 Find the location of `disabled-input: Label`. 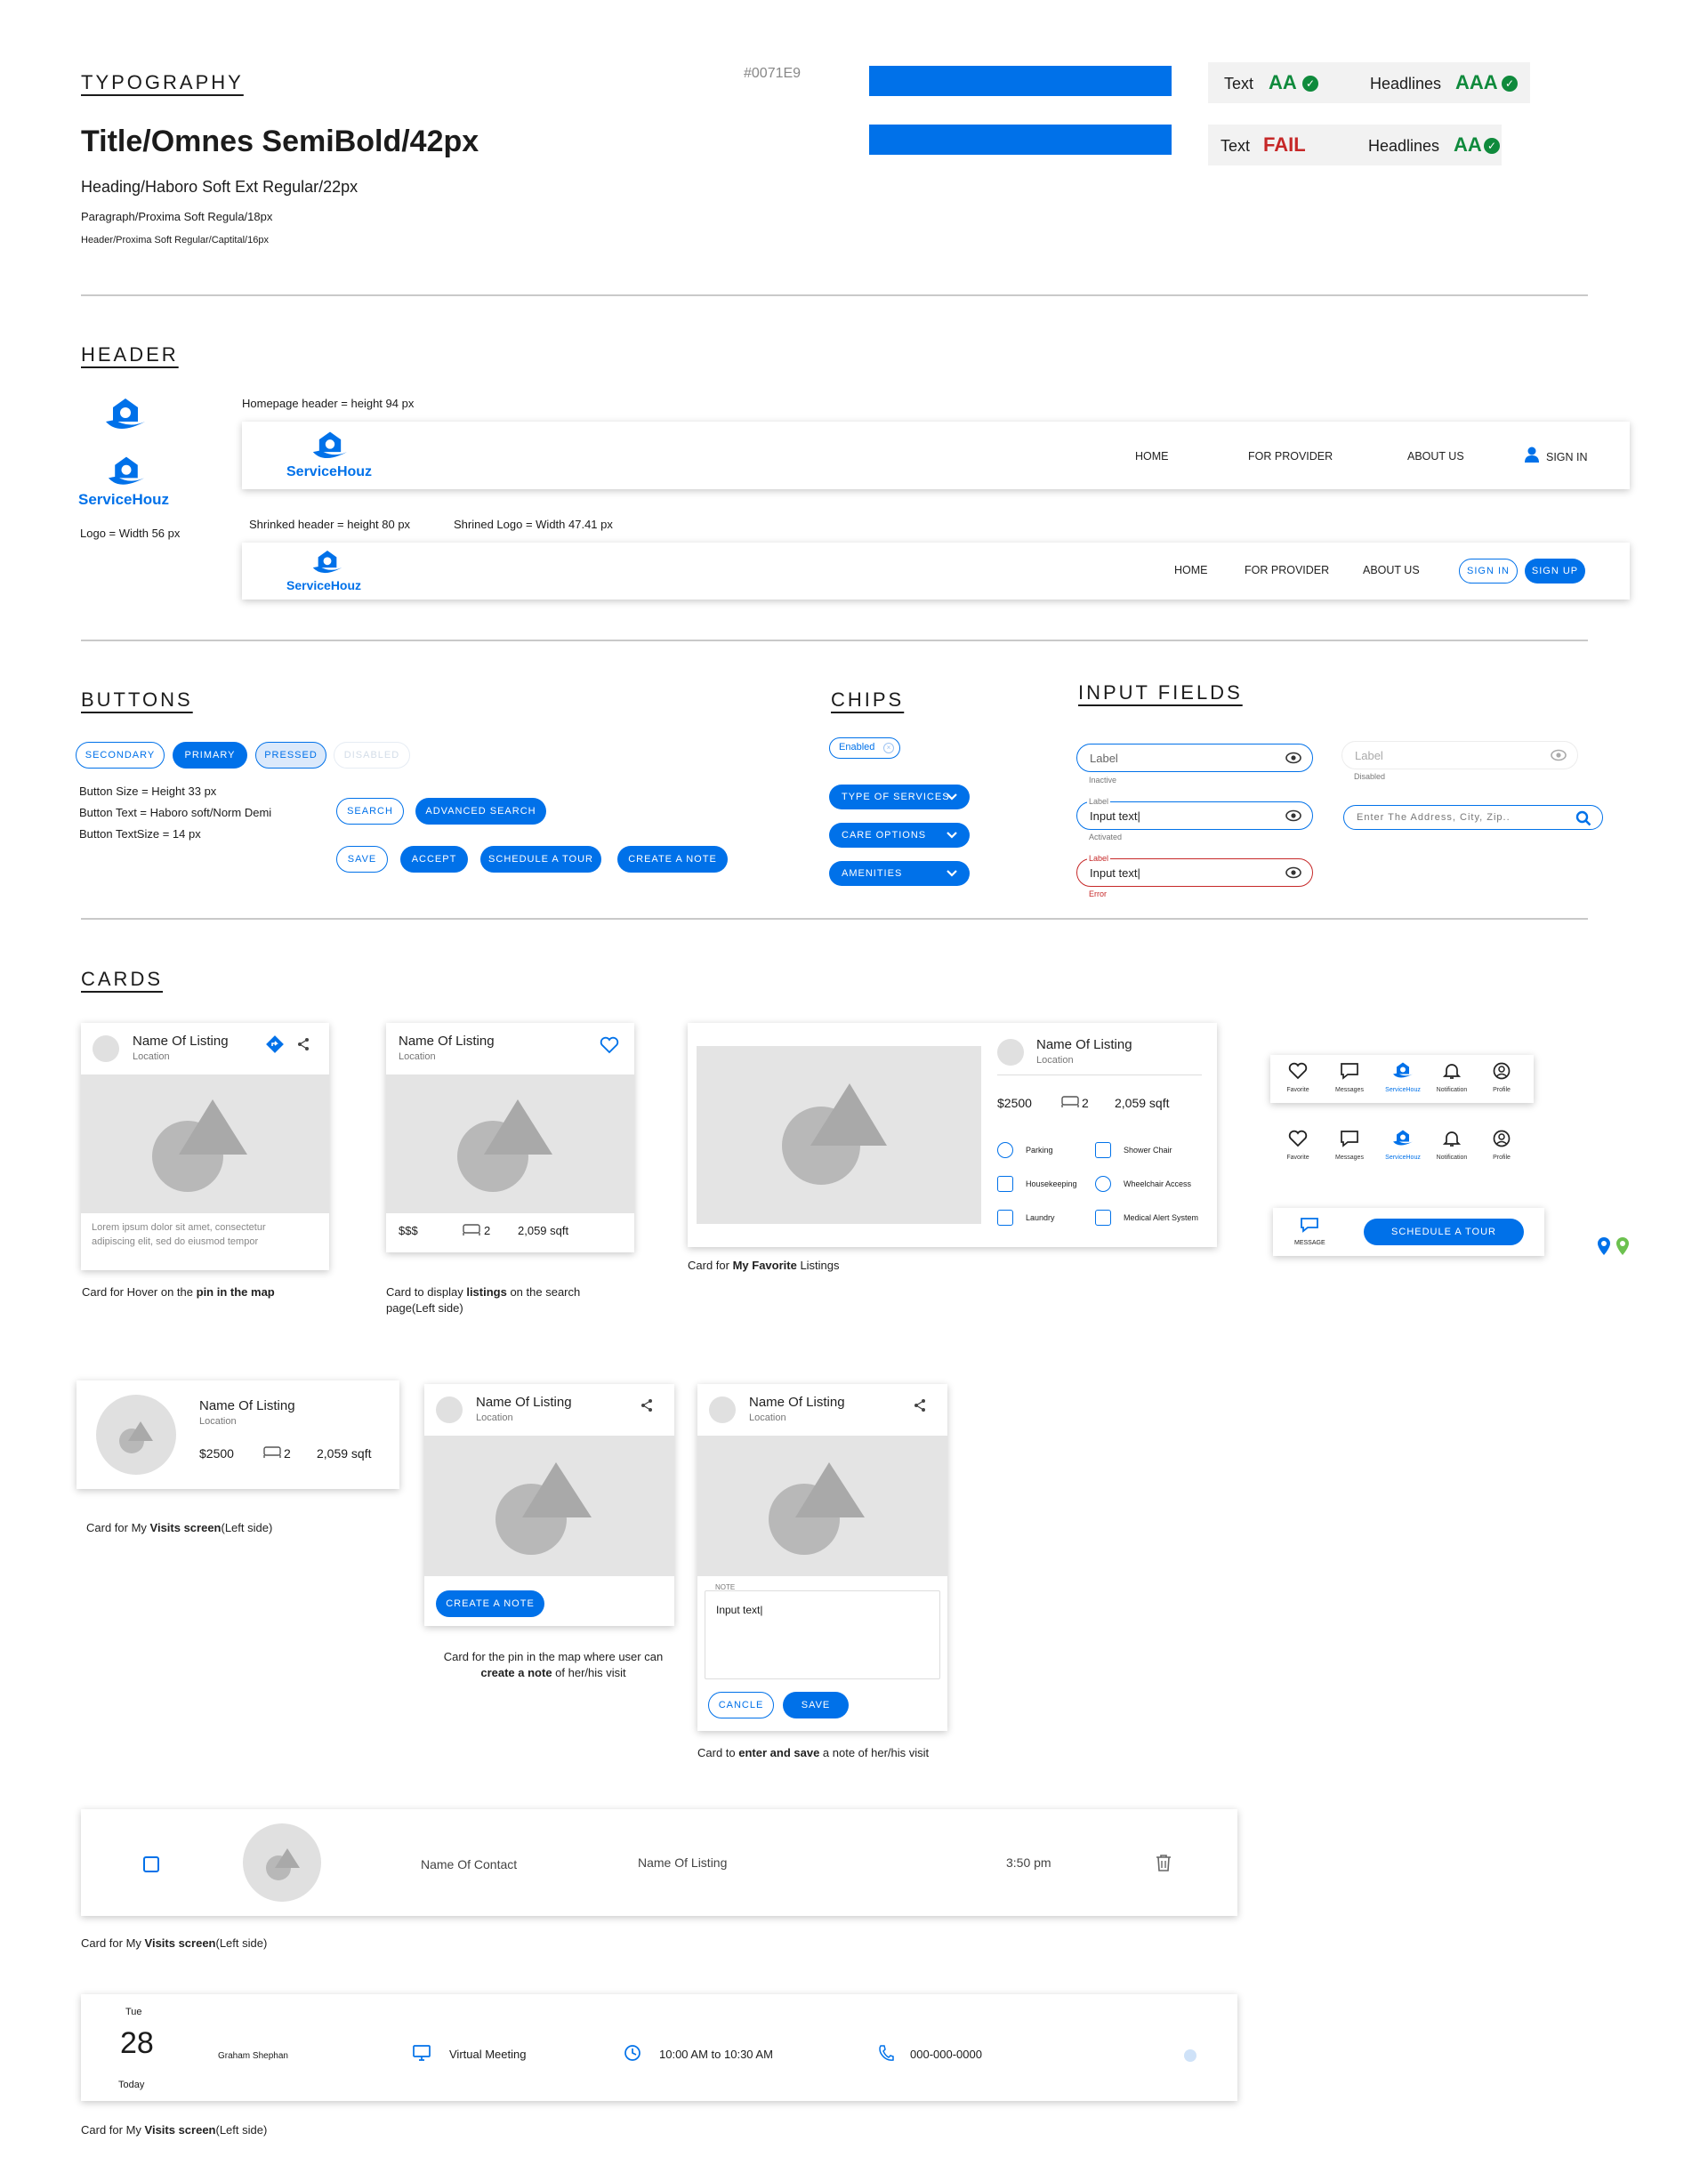

disabled-input: Label is located at coordinates (1459, 755).